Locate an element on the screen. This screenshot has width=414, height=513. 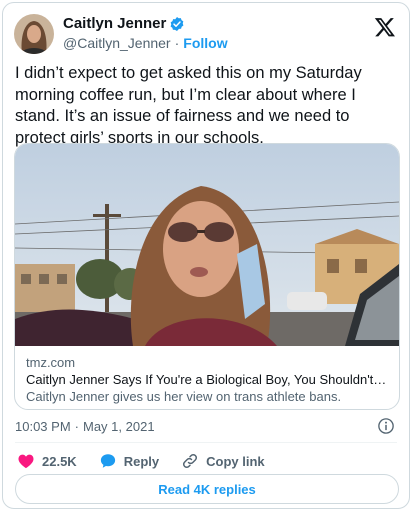
action-bar: 22.5K Reply Copy link is located at coordinates (152, 461).